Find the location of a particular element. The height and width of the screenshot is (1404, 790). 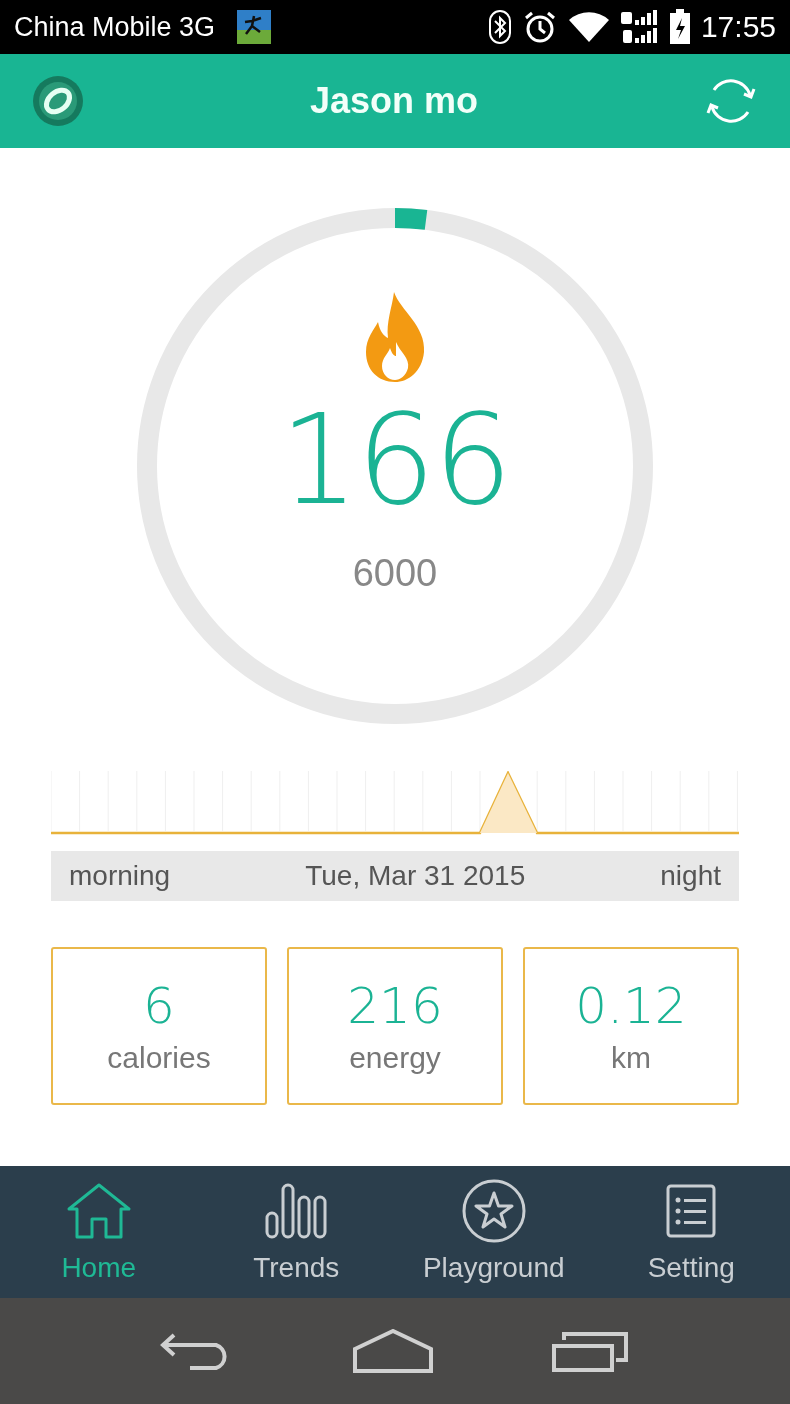

user-name-title: Jason mo is located at coordinates (393, 101).